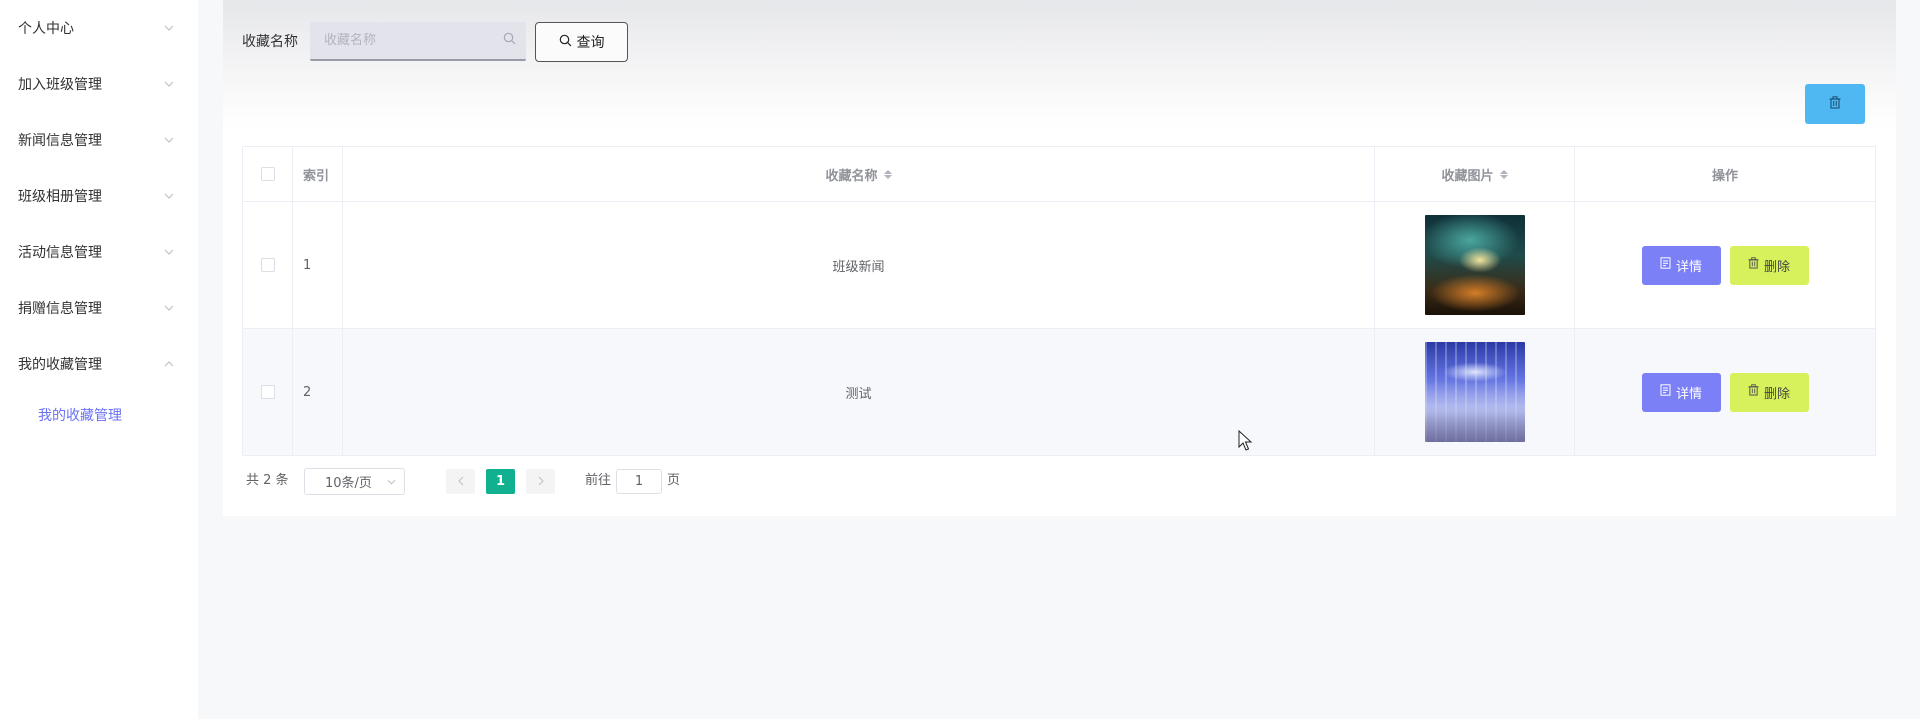  Describe the element at coordinates (413, 40) in the screenshot. I see `search-input` at that location.